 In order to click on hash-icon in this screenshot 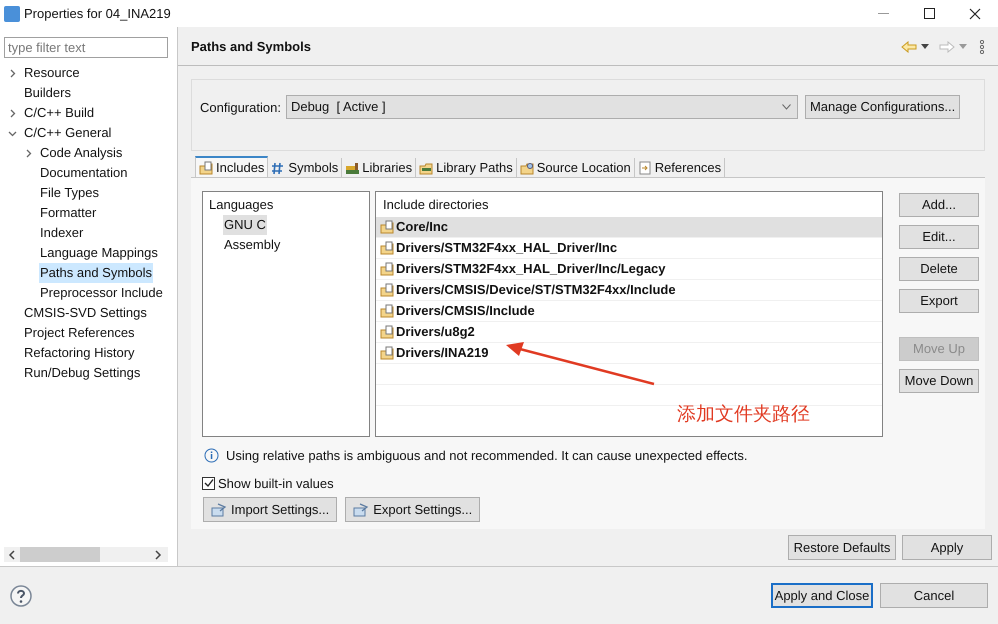, I will do `click(278, 167)`.